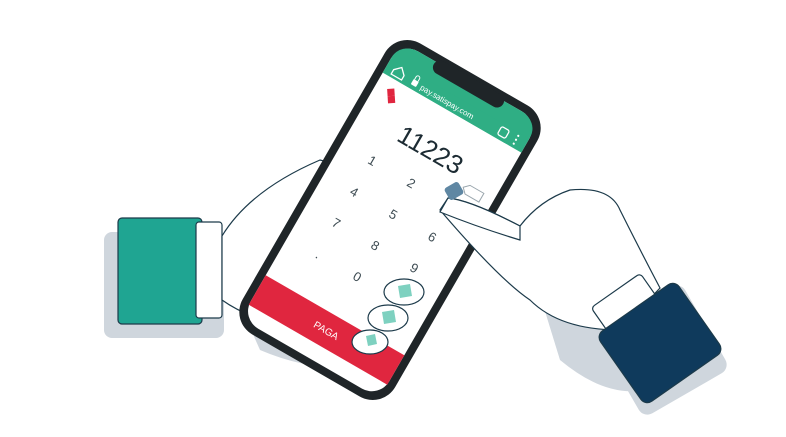 Image resolution: width=786 pixels, height=437 pixels. Describe the element at coordinates (160, 271) in the screenshot. I see `left-cuff` at that location.